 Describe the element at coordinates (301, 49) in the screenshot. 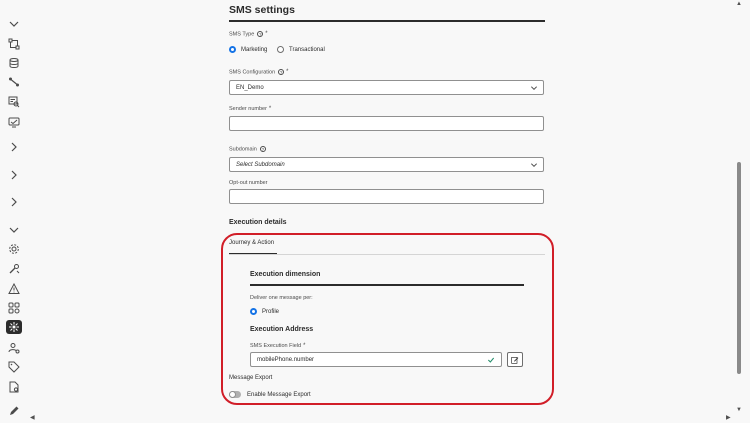

I see `radio-transactional: Transactional` at that location.